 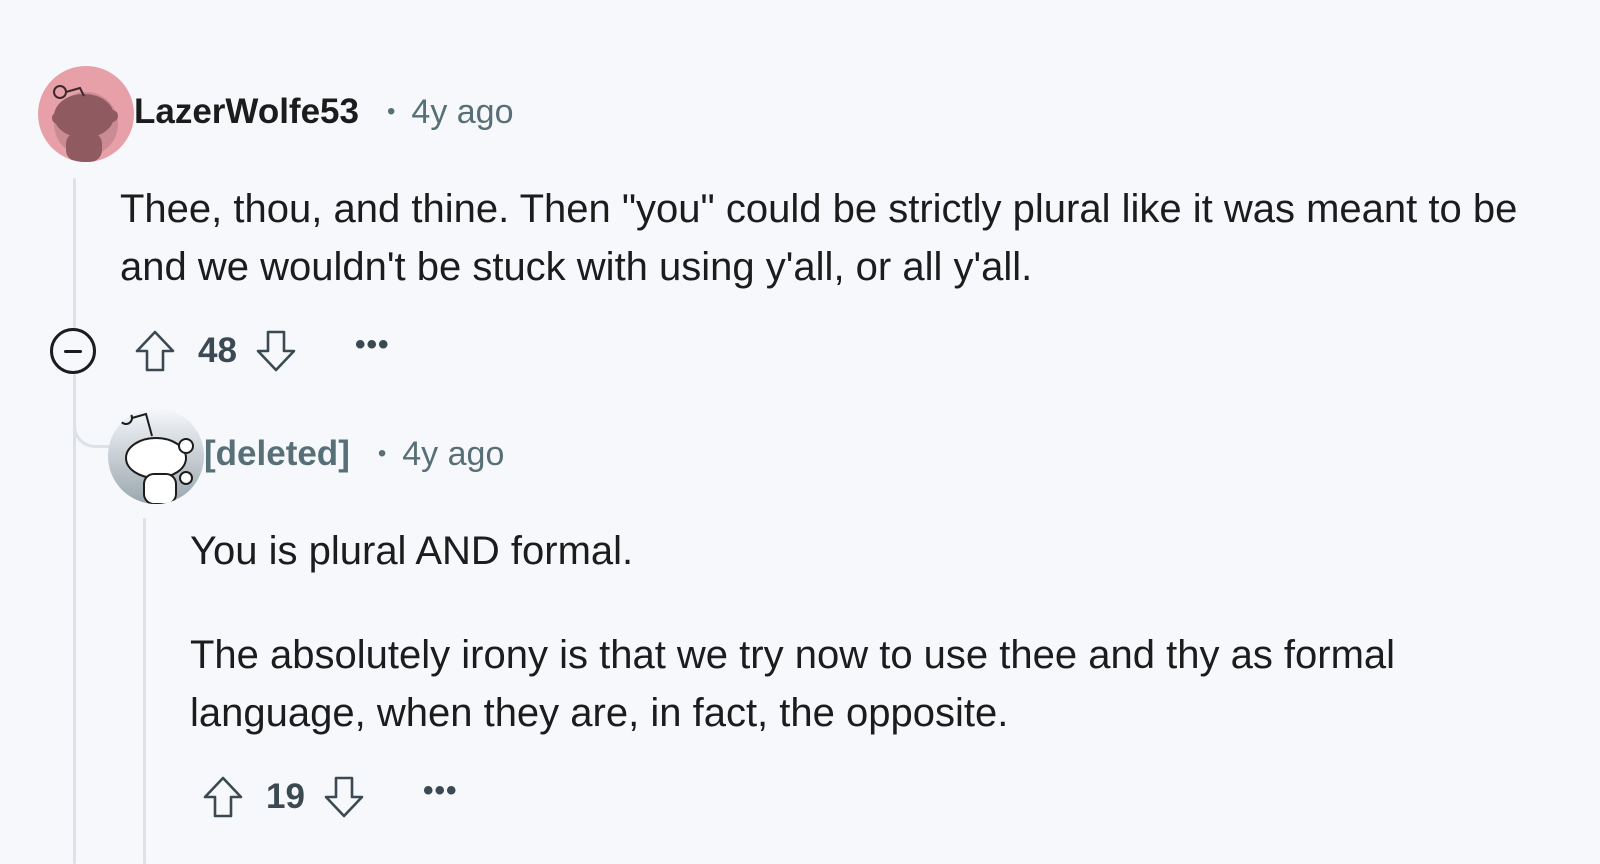 I want to click on comment-paragraph: You is plural AND formal., so click(x=412, y=551).